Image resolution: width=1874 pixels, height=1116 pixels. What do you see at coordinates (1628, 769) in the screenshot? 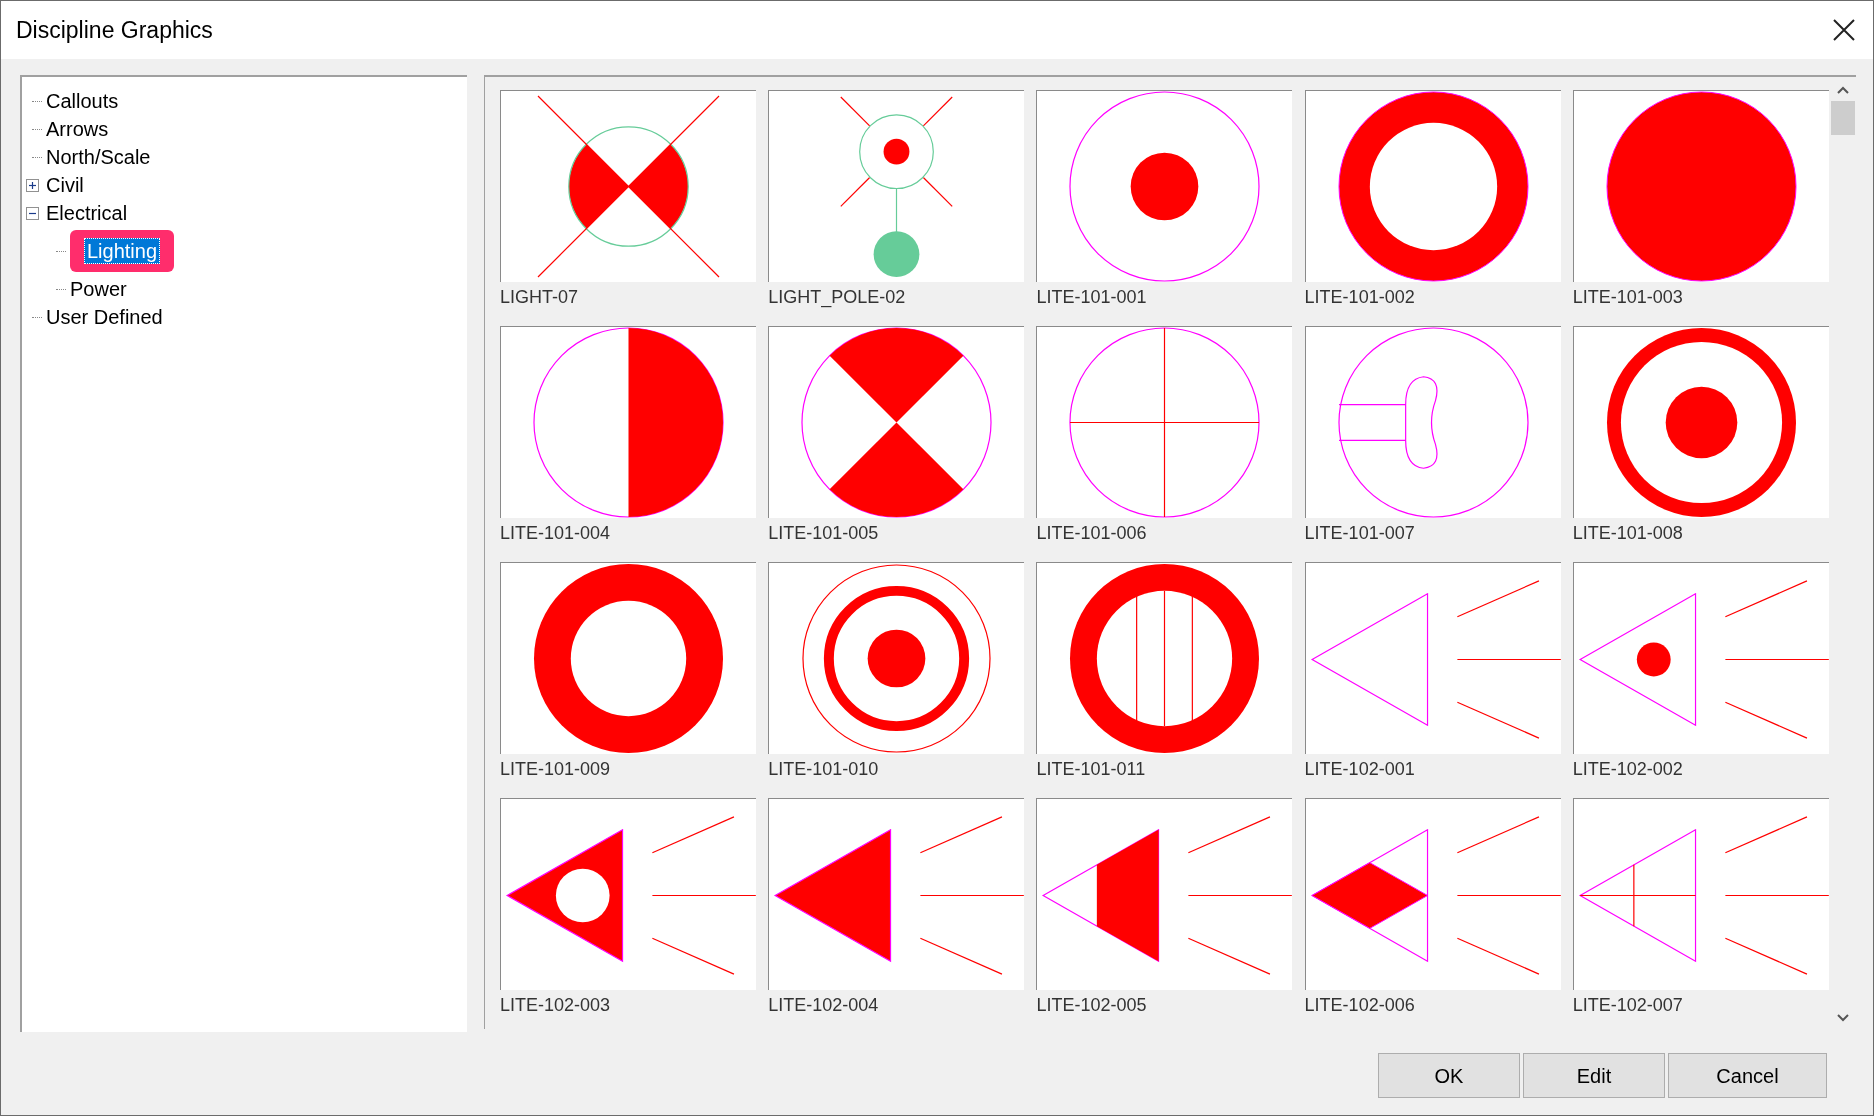
I see `symbol-label: LITE-102-002` at bounding box center [1628, 769].